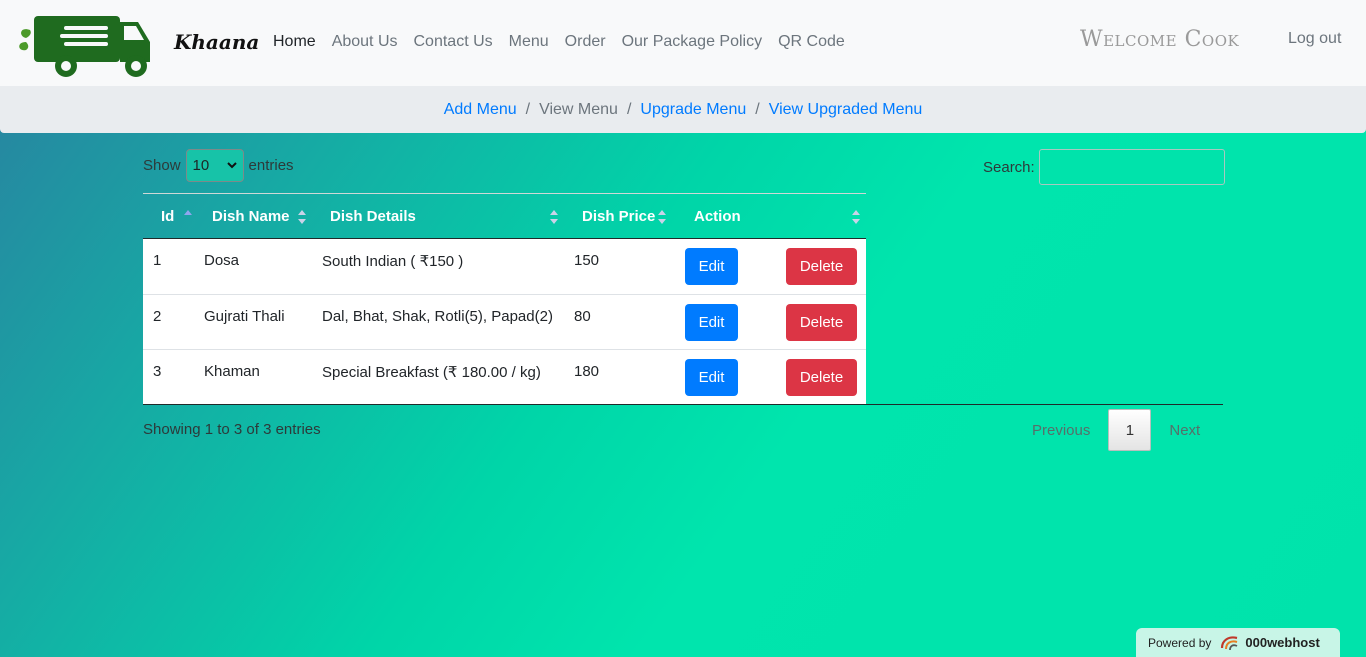 This screenshot has width=1366, height=657. What do you see at coordinates (188, 217) in the screenshot?
I see `sort-asc-icon` at bounding box center [188, 217].